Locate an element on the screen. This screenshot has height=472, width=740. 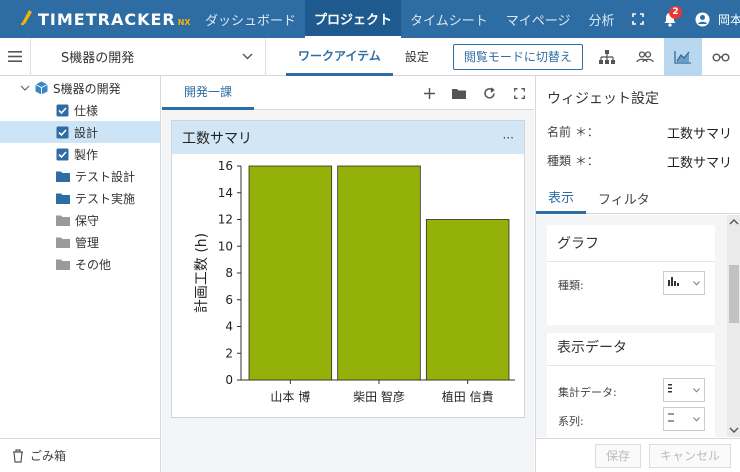
tree-item-label: 仕様 is located at coordinates (86, 110).